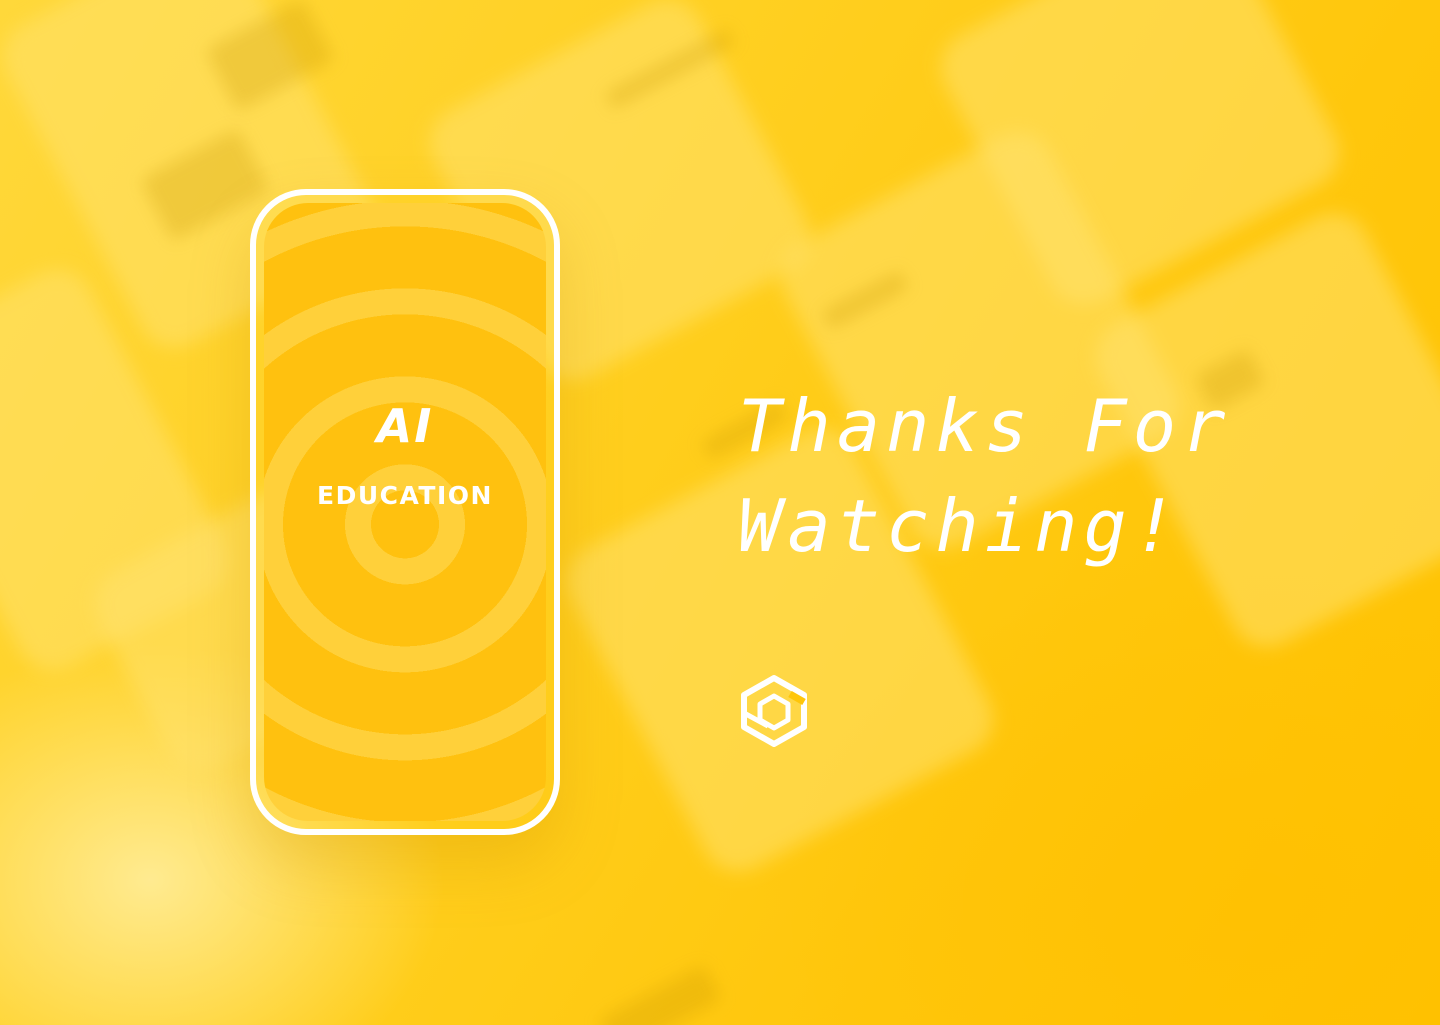 The height and width of the screenshot is (1025, 1440). I want to click on closing-line-2: Watching!, so click(960, 526).